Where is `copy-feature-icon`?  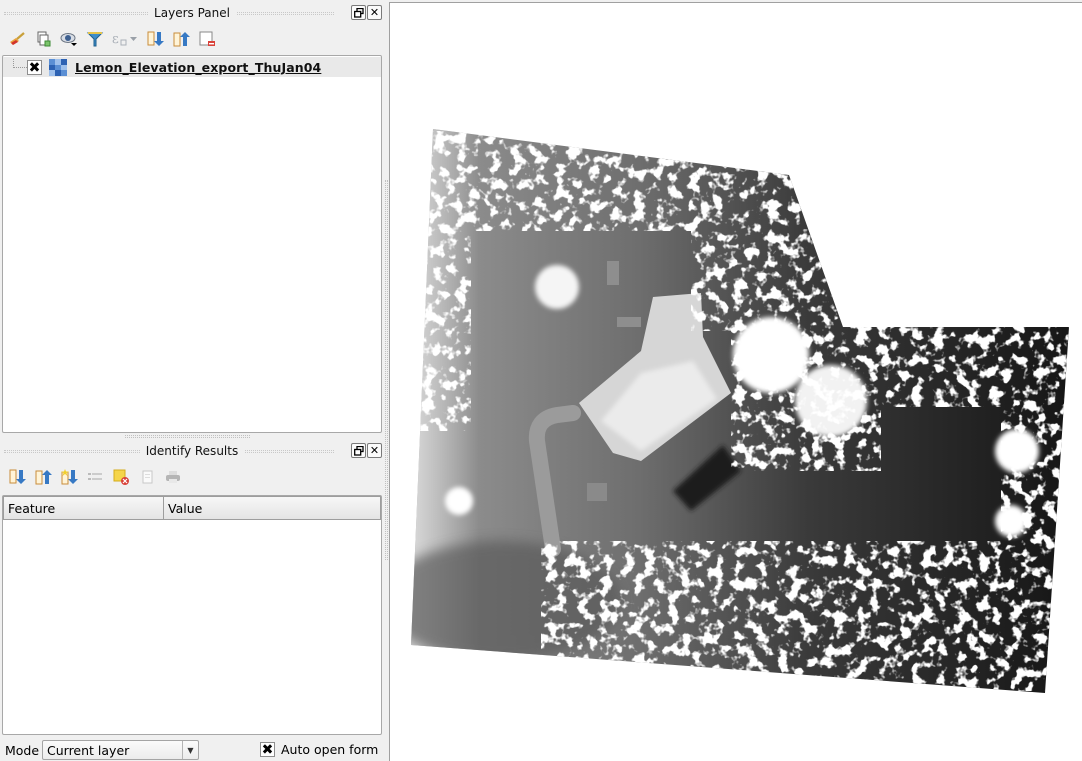 copy-feature-icon is located at coordinates (147, 477).